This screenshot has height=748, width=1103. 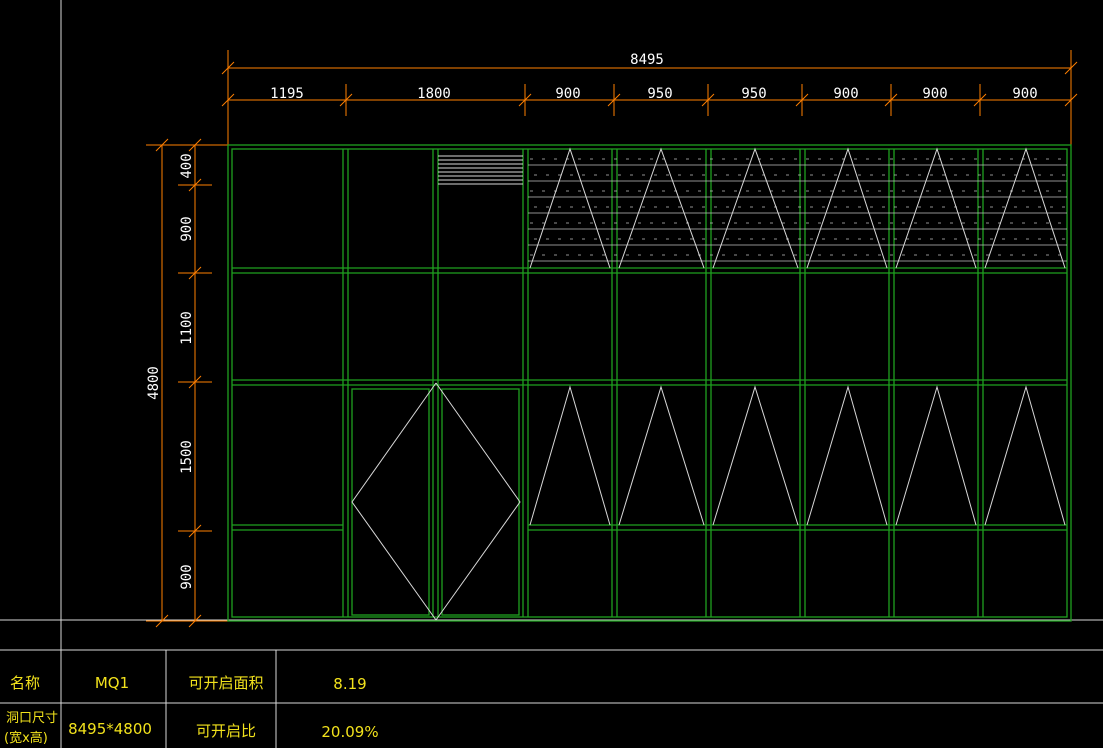 I want to click on hatched-transom-panels, so click(x=797, y=213).